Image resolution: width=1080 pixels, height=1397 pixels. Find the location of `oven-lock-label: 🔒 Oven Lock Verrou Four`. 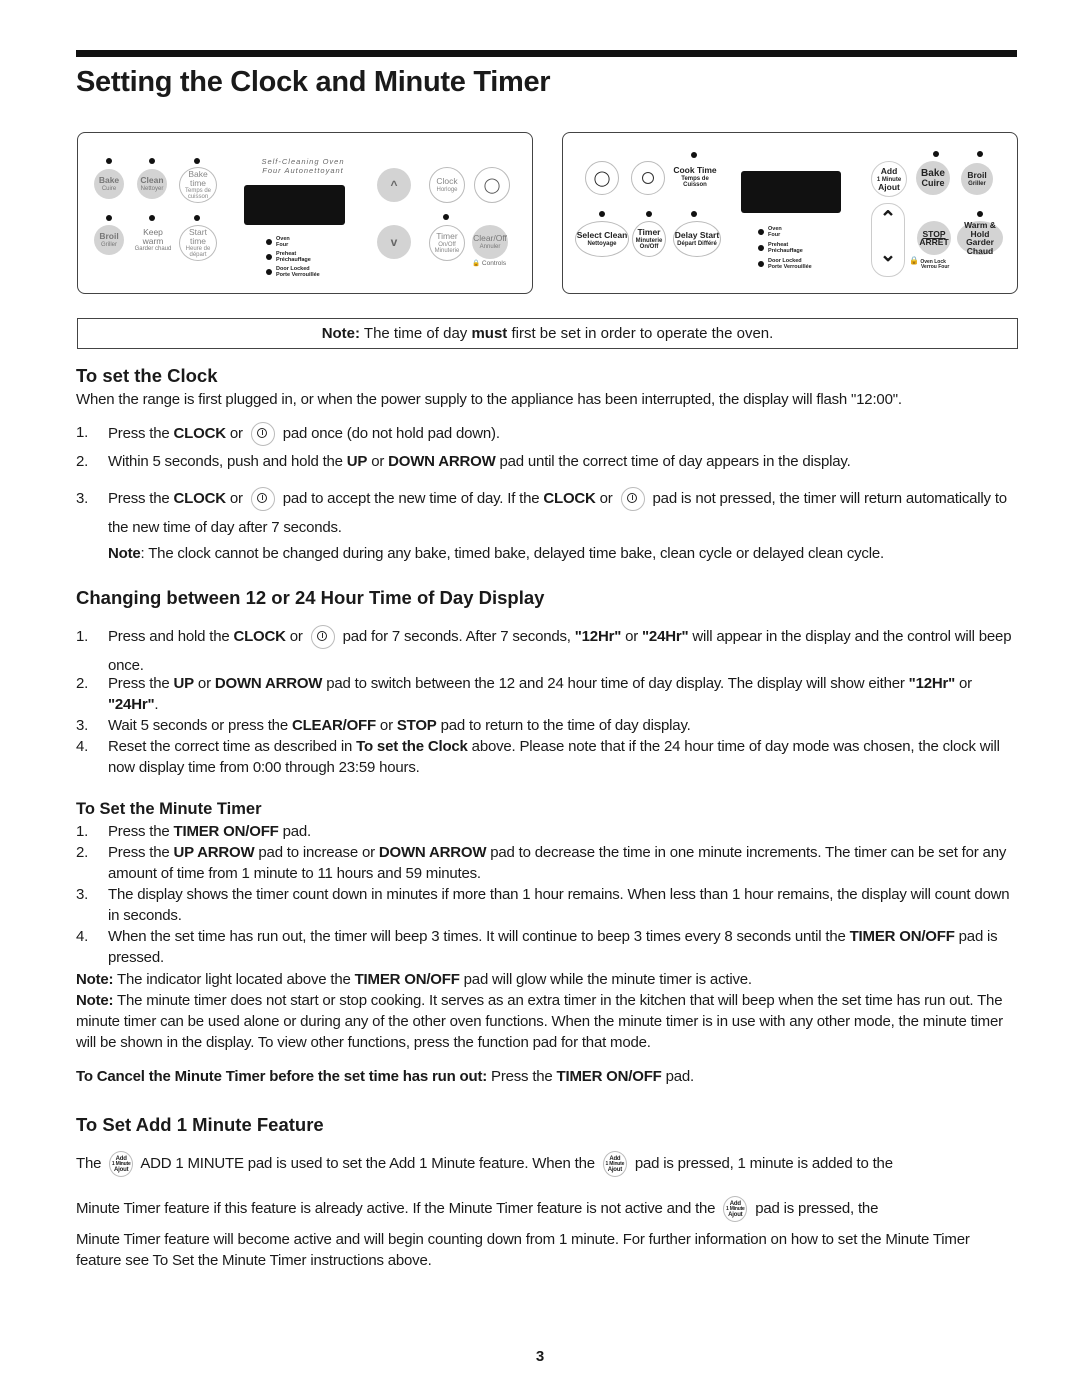

oven-lock-label: 🔒 Oven Lock Verrou Four is located at coordinates (929, 263).